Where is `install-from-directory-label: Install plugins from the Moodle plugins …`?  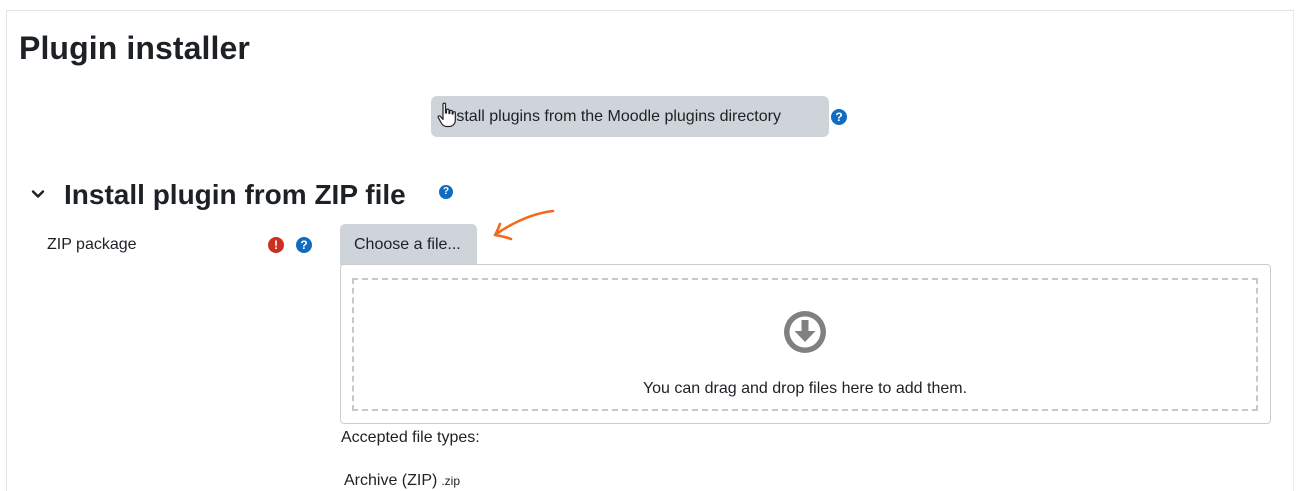
install-from-directory-label: Install plugins from the Moodle plugins … is located at coordinates (612, 116).